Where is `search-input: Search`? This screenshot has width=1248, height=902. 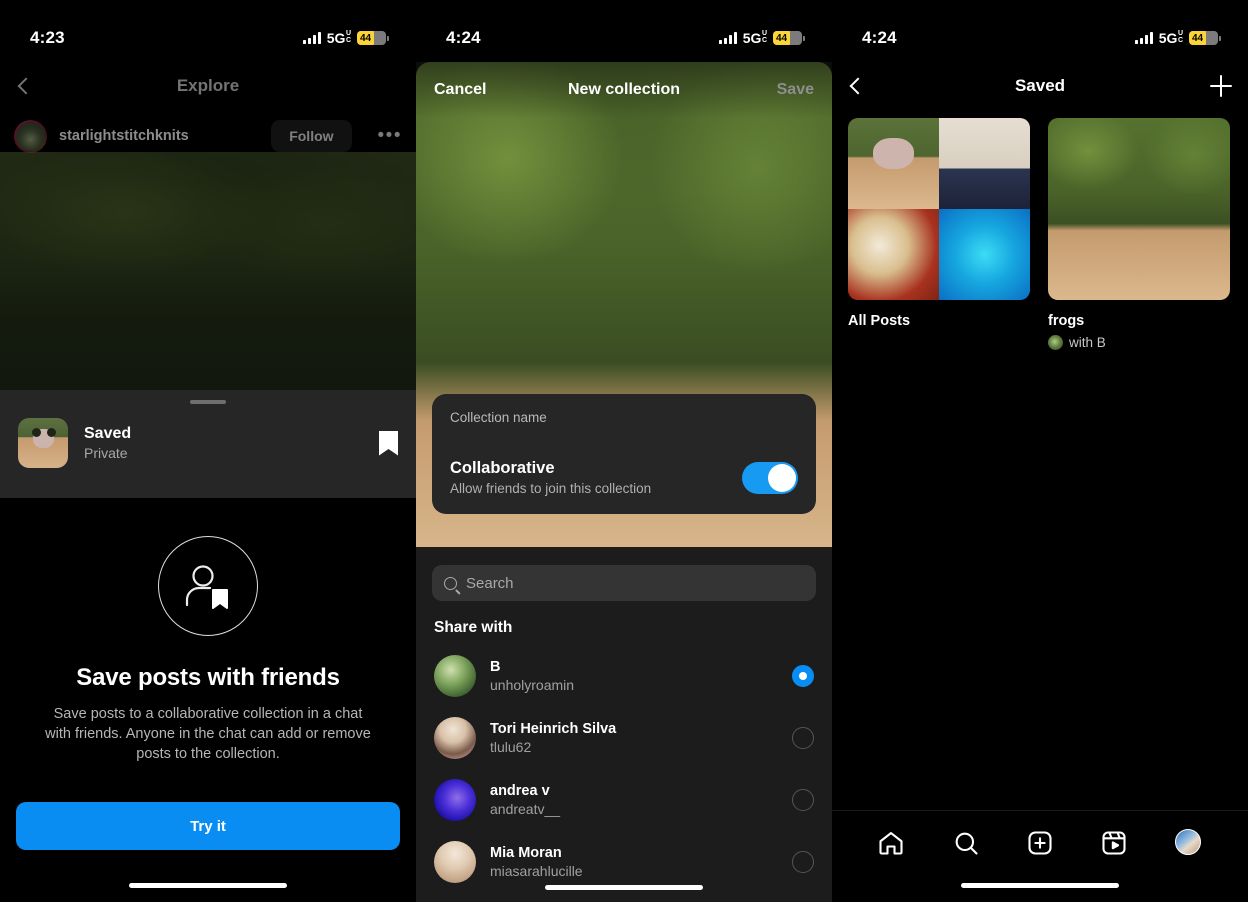 search-input: Search is located at coordinates (624, 583).